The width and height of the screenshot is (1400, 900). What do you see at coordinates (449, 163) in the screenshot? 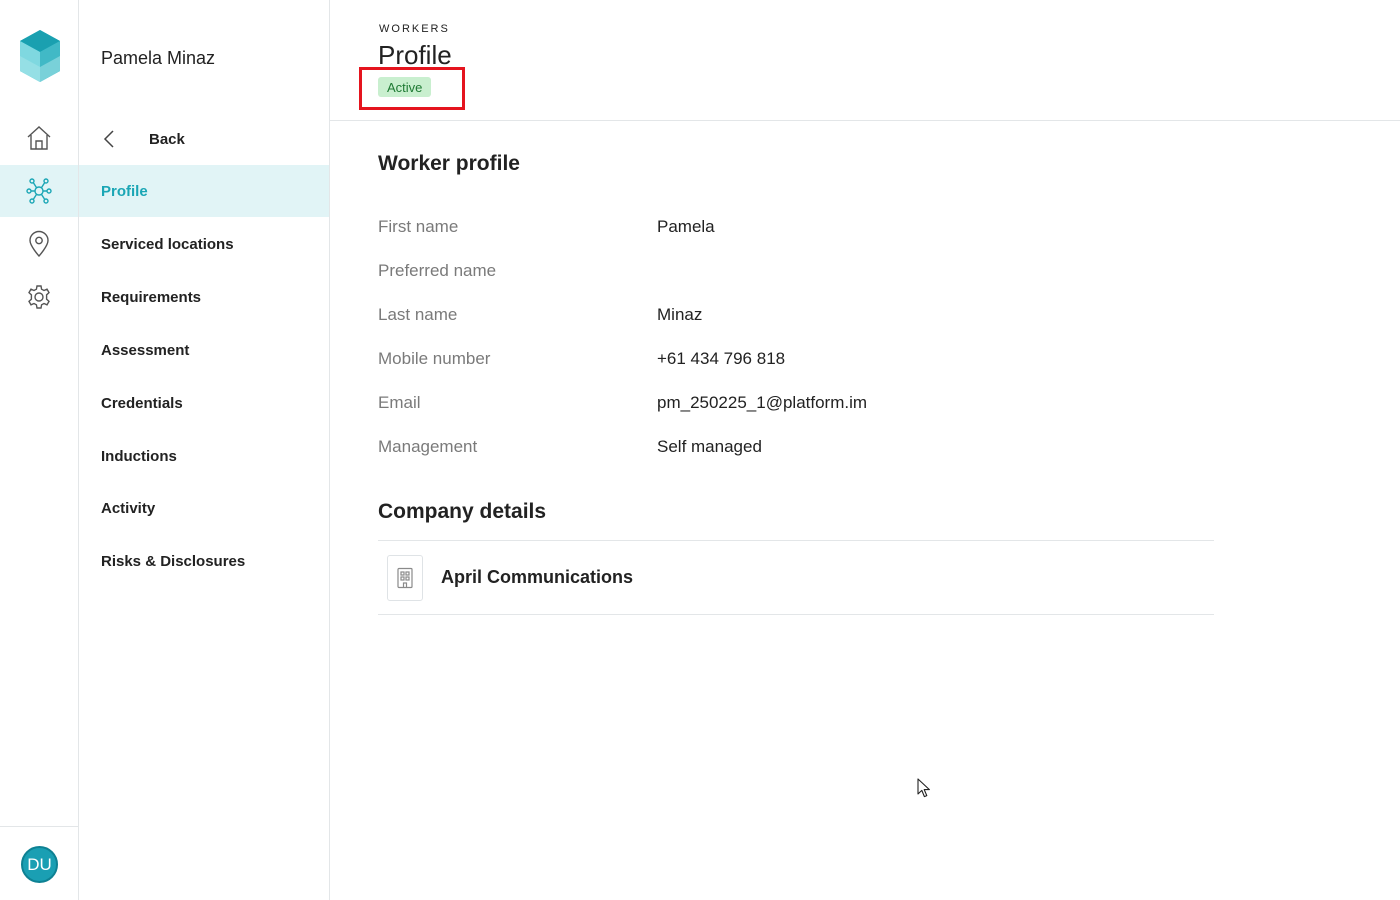
I see `worker-profile-title: Worker profile` at bounding box center [449, 163].